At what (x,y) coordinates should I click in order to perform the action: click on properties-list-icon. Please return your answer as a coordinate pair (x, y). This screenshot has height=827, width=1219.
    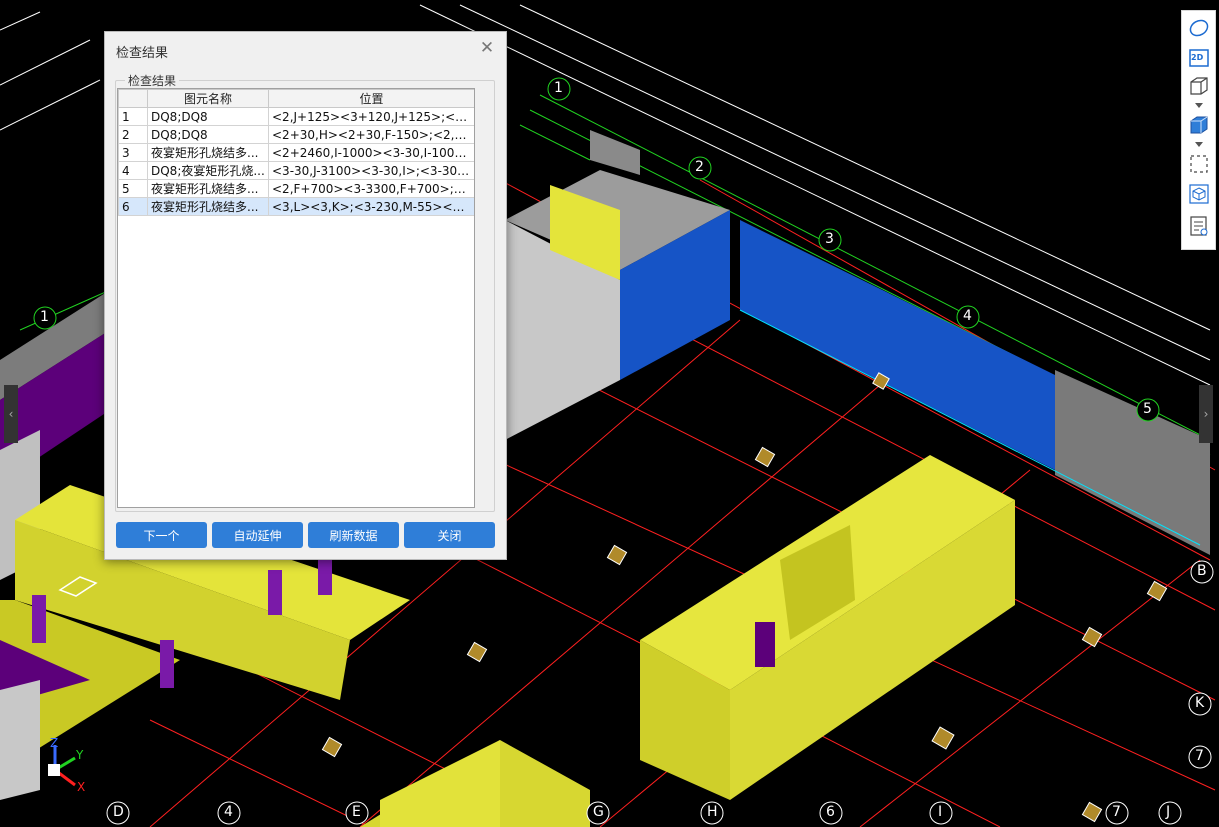
    Looking at the image, I should click on (1199, 226).